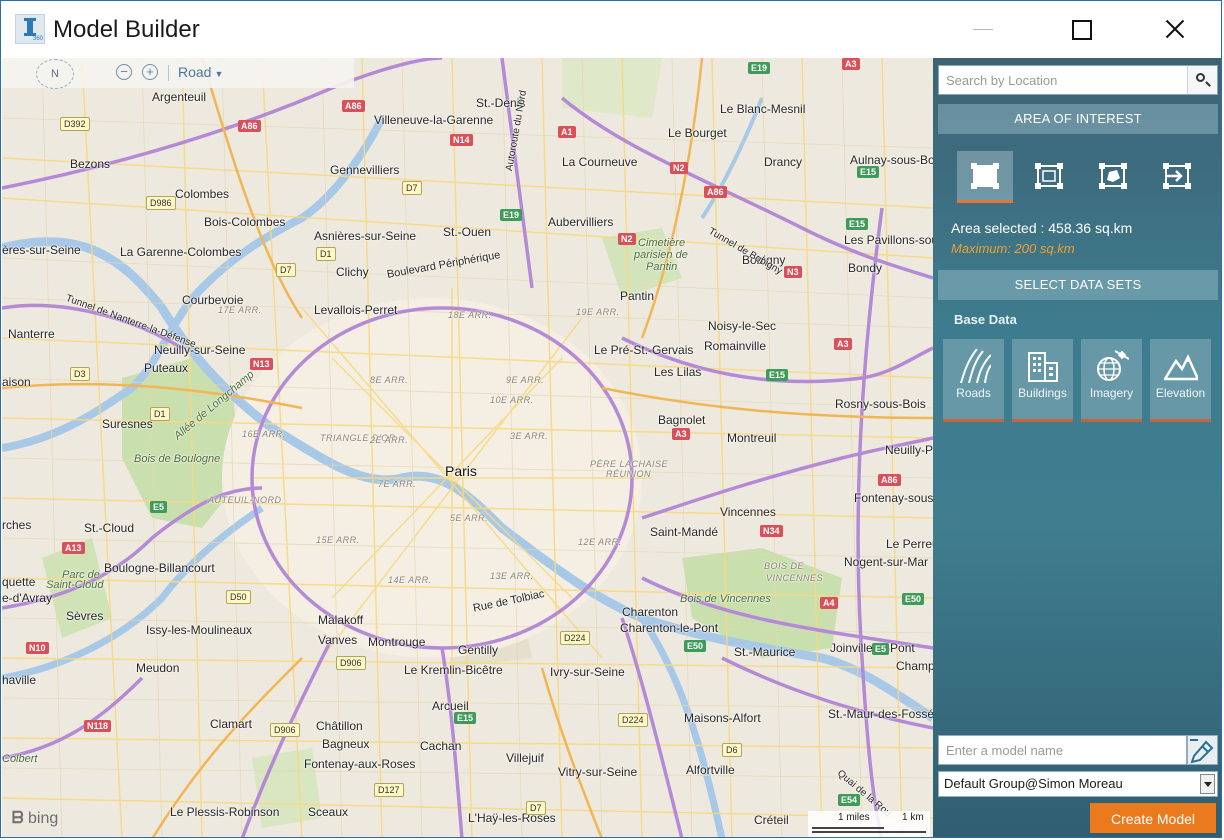  Describe the element at coordinates (75, 124) in the screenshot. I see `road-shield: D392` at that location.